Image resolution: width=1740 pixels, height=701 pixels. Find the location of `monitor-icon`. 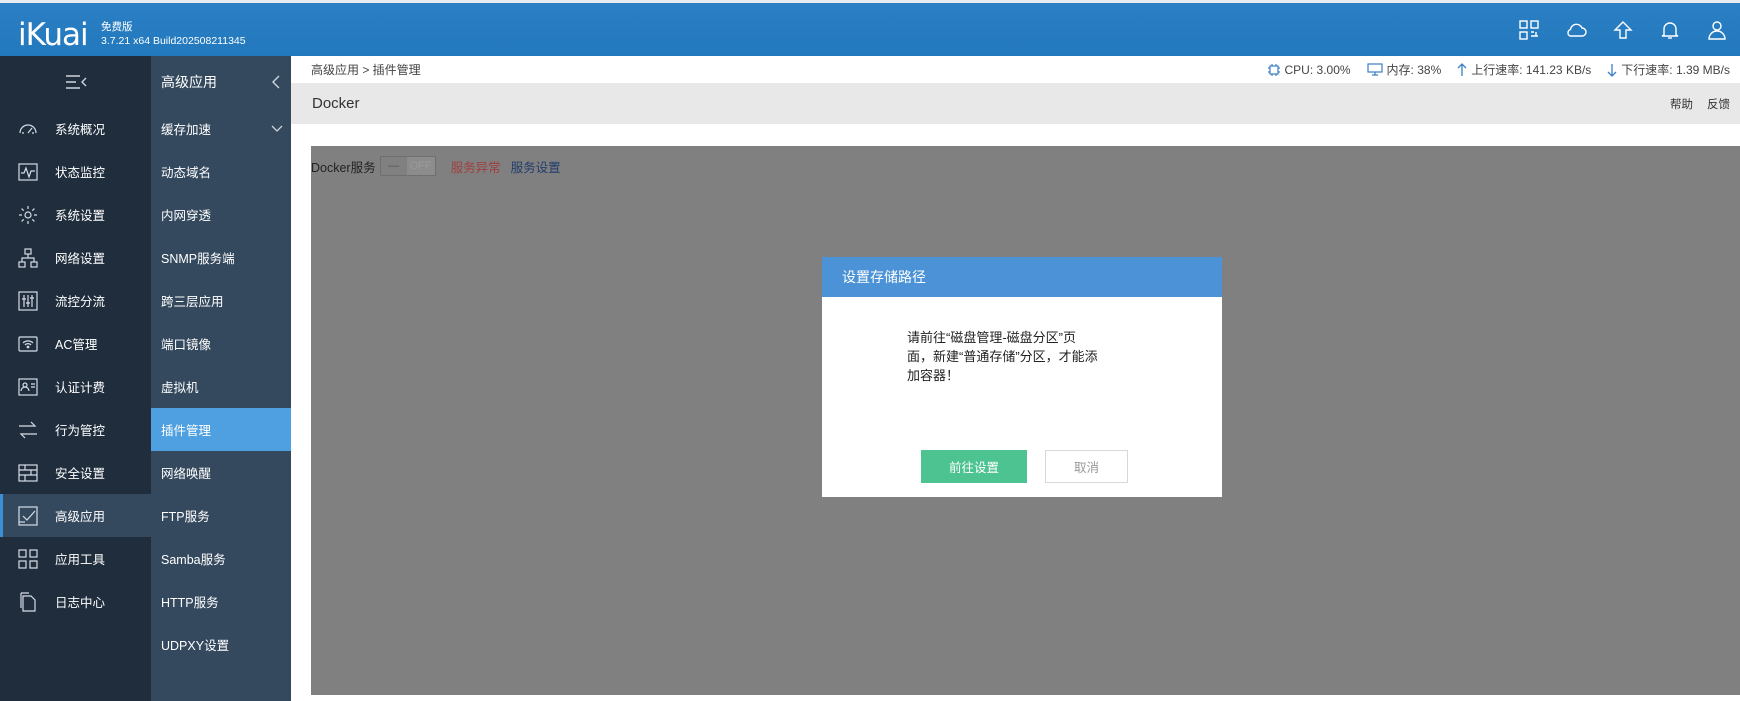

monitor-icon is located at coordinates (27, 172).